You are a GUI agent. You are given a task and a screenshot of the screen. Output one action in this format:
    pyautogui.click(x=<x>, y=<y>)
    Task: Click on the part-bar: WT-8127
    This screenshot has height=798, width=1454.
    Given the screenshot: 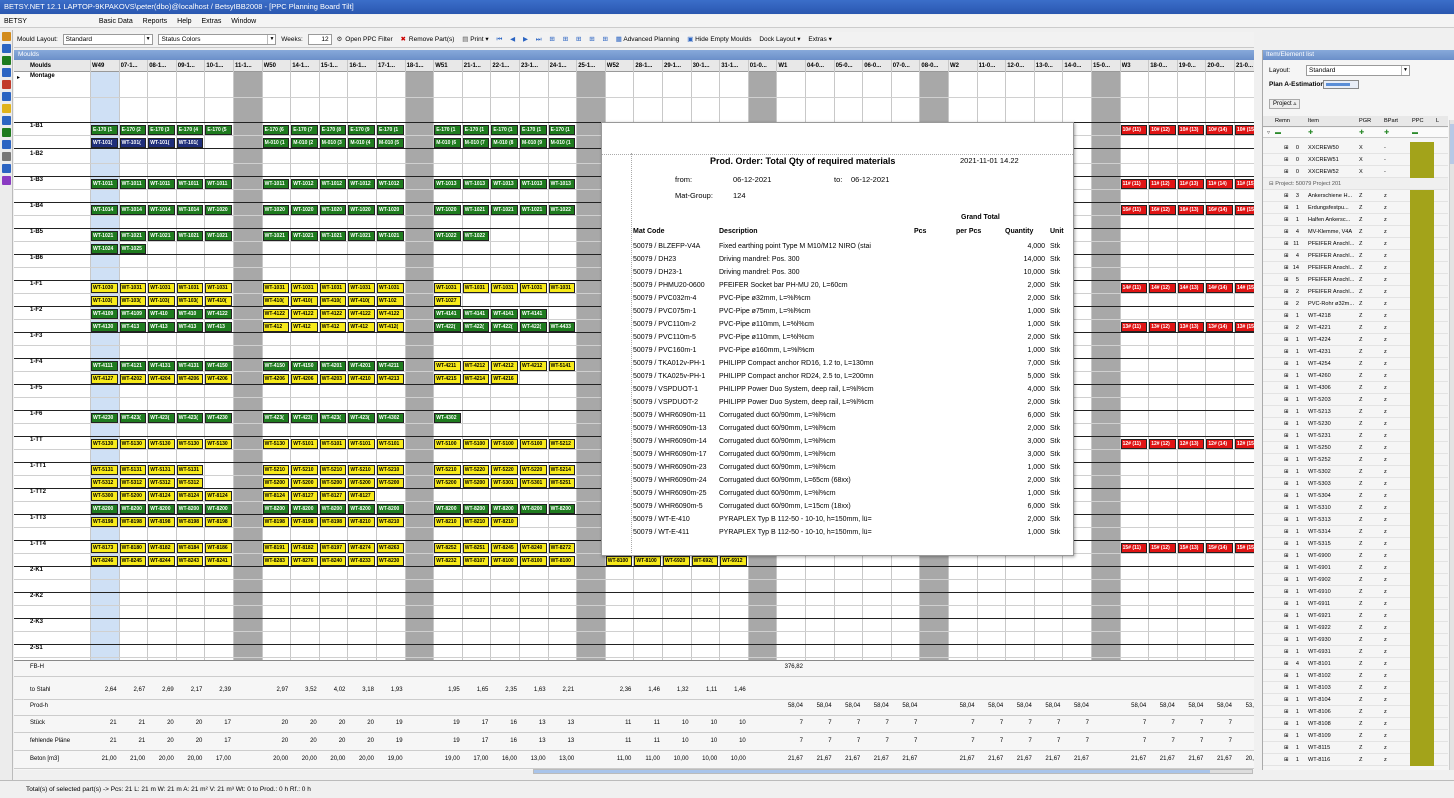 What is the action you would take?
    pyautogui.click(x=333, y=496)
    